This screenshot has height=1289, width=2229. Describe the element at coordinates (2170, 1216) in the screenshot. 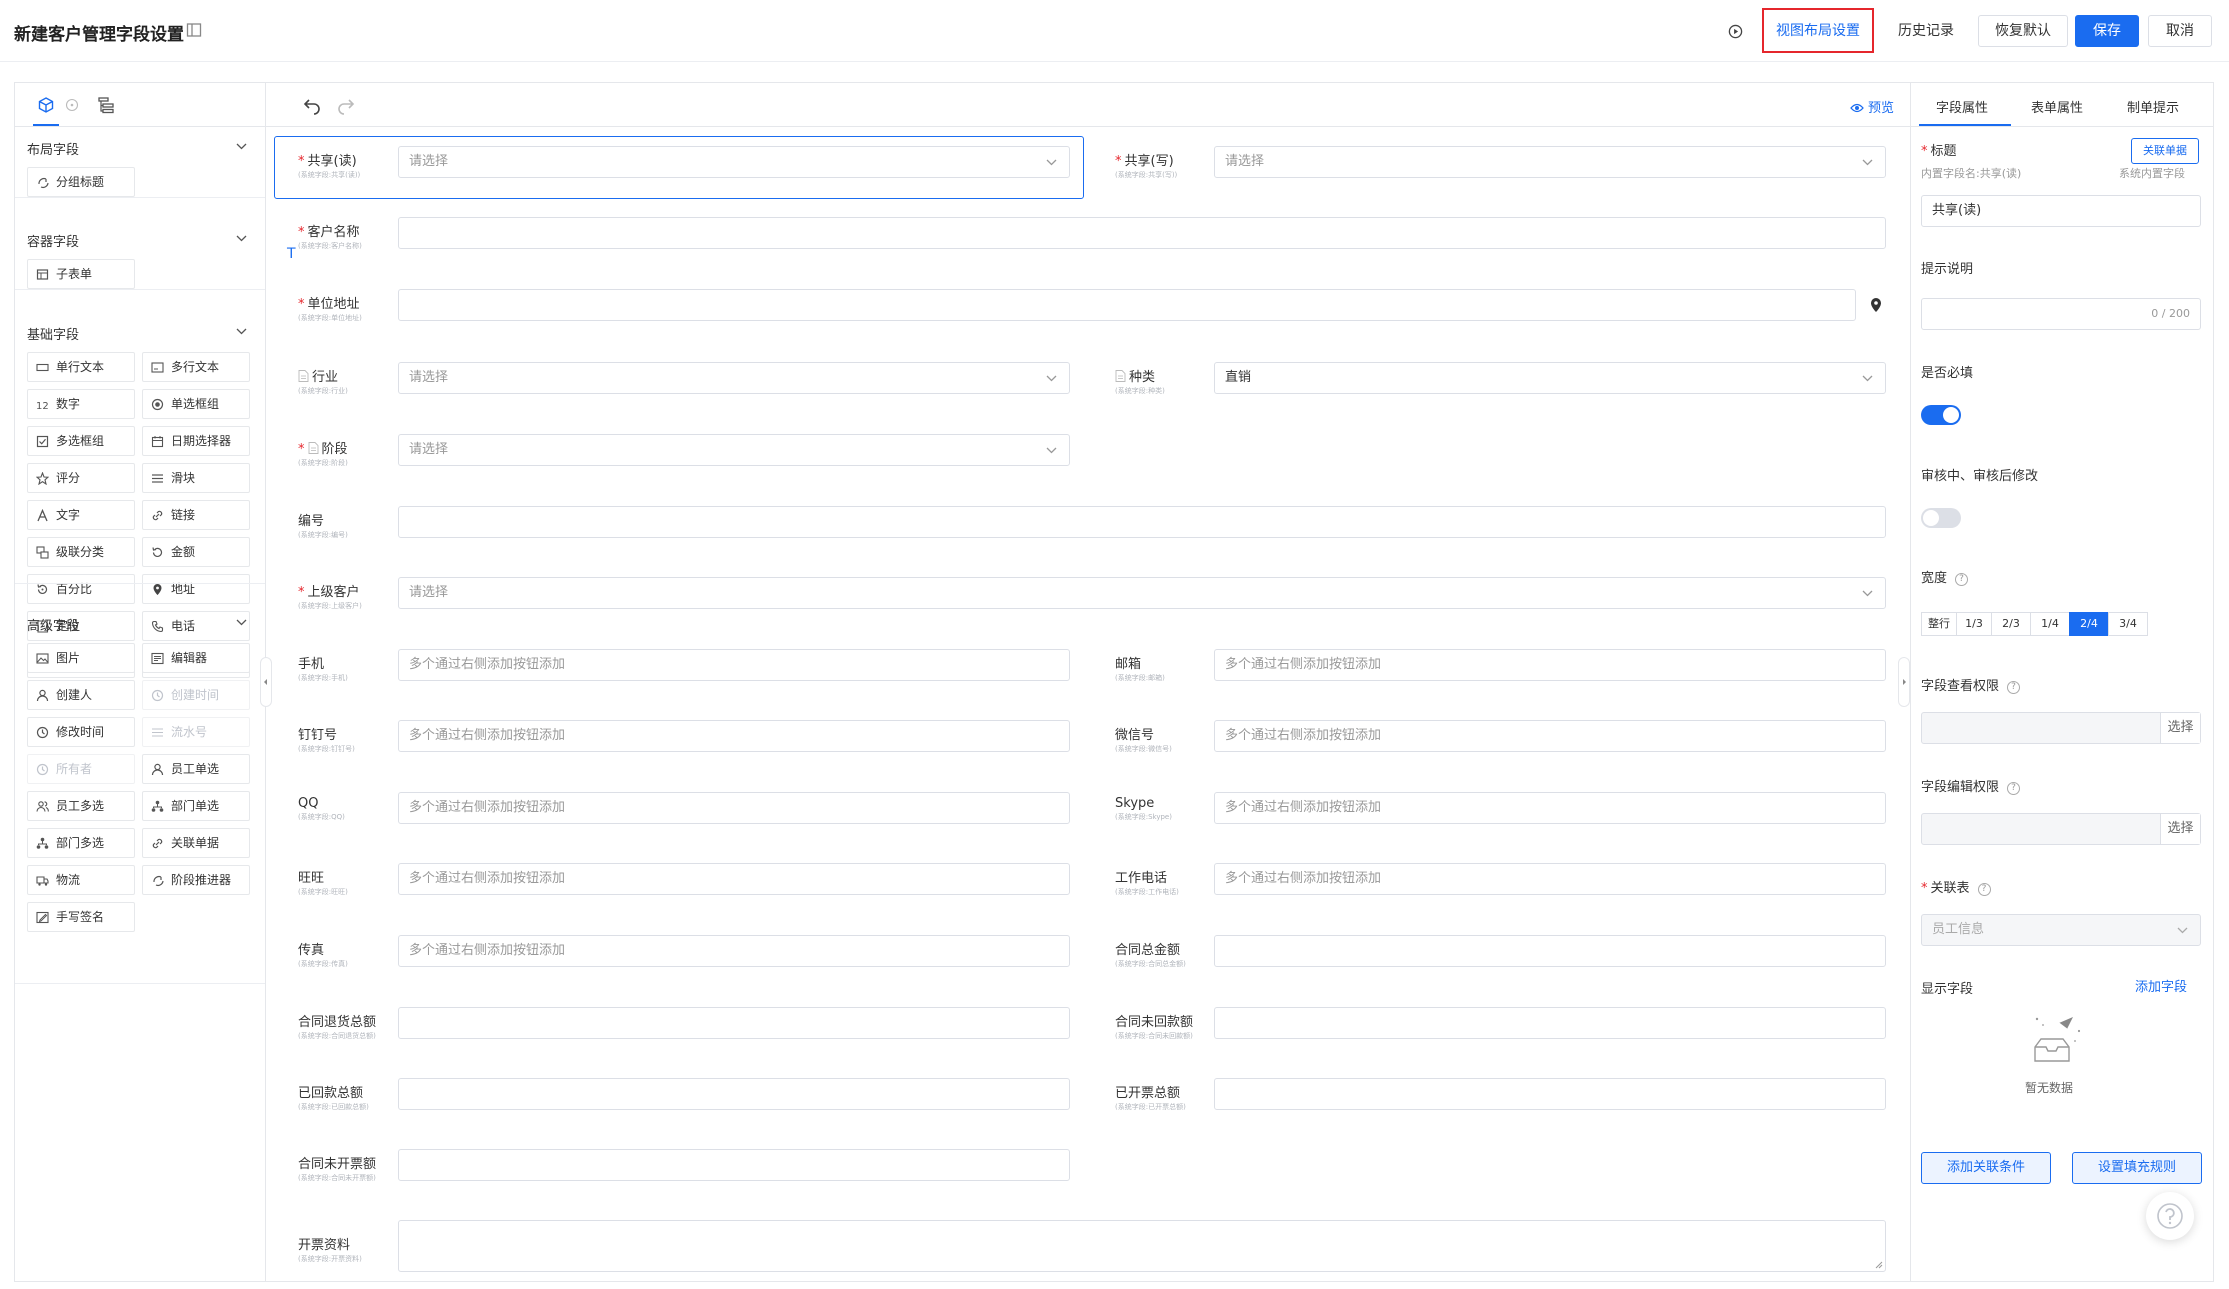

I see `help-float-button` at that location.